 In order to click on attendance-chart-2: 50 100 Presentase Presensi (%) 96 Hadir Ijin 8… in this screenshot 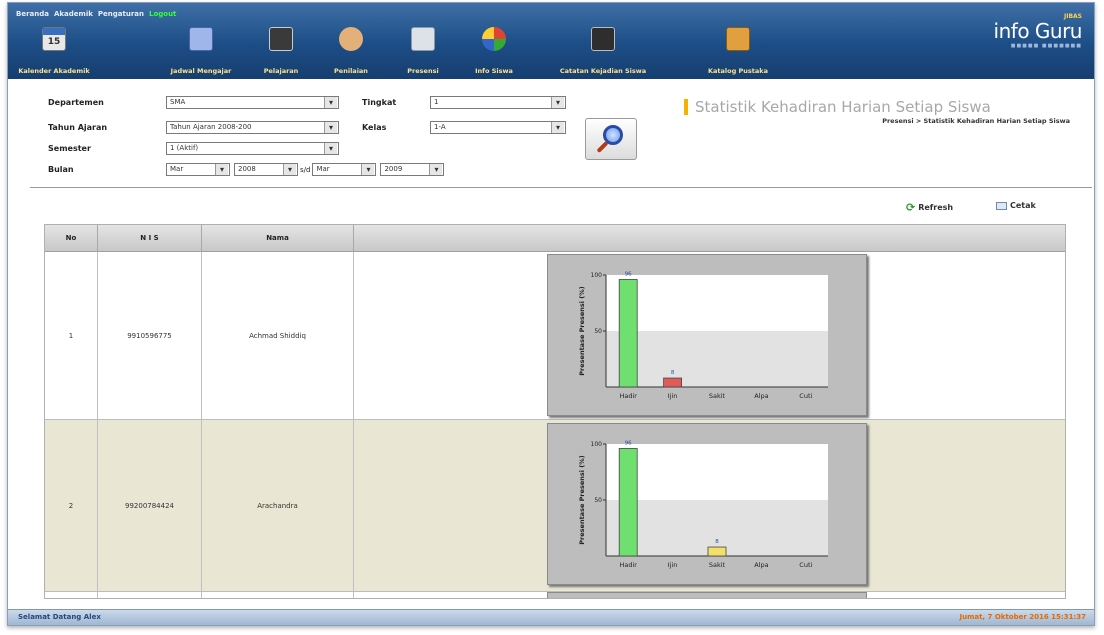, I will do `click(707, 504)`.